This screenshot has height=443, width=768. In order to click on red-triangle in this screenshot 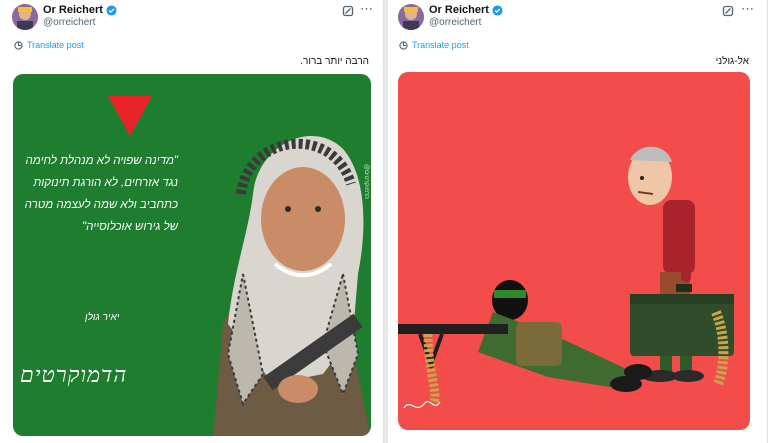, I will do `click(130, 116)`.